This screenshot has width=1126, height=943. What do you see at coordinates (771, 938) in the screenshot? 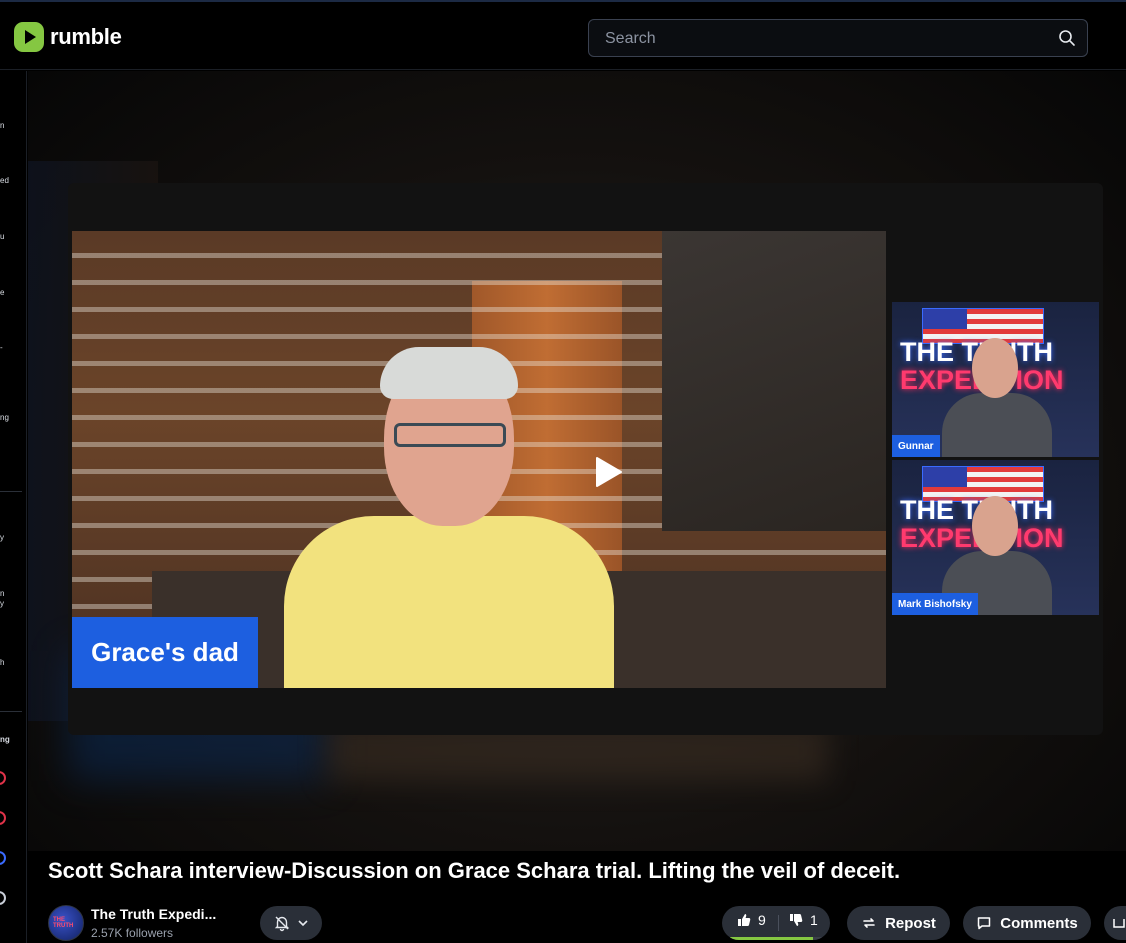
I see `vote-ratio-fill` at bounding box center [771, 938].